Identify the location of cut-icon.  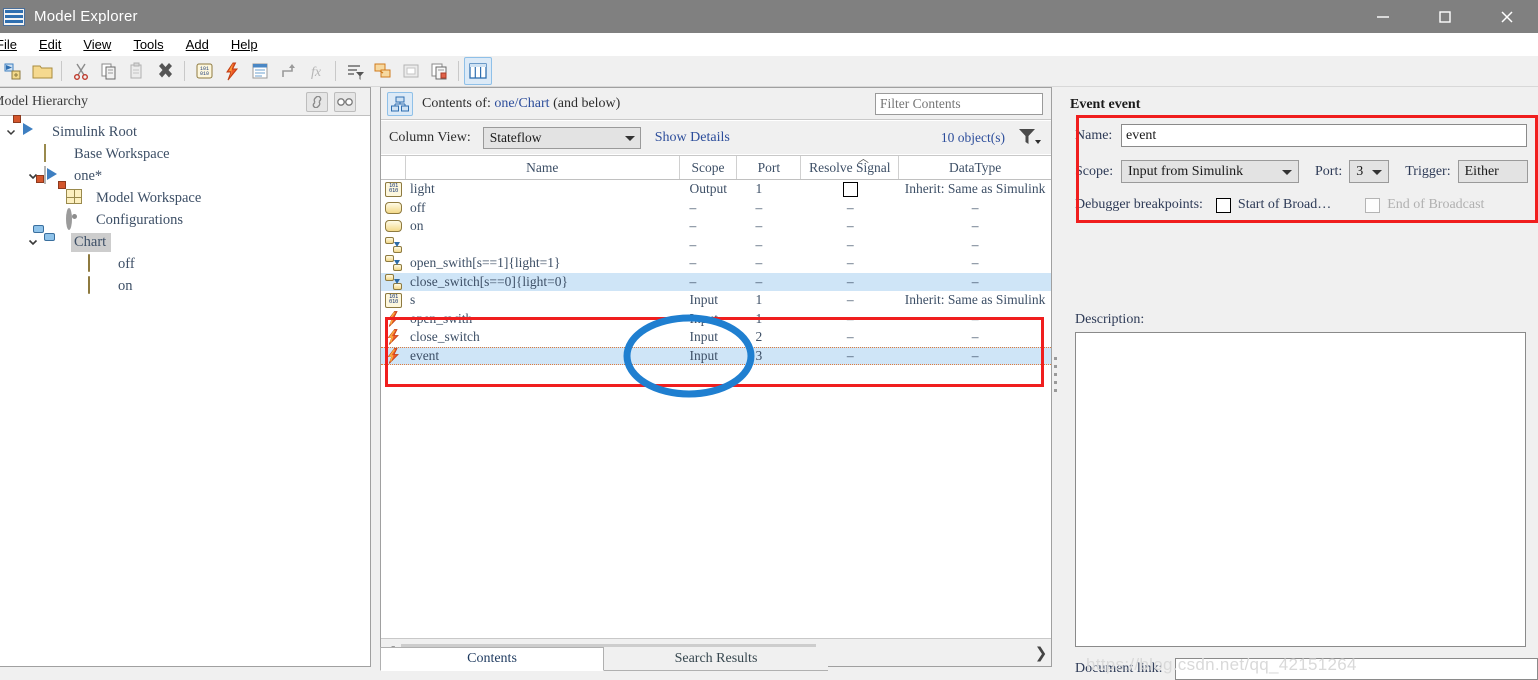
(81, 71).